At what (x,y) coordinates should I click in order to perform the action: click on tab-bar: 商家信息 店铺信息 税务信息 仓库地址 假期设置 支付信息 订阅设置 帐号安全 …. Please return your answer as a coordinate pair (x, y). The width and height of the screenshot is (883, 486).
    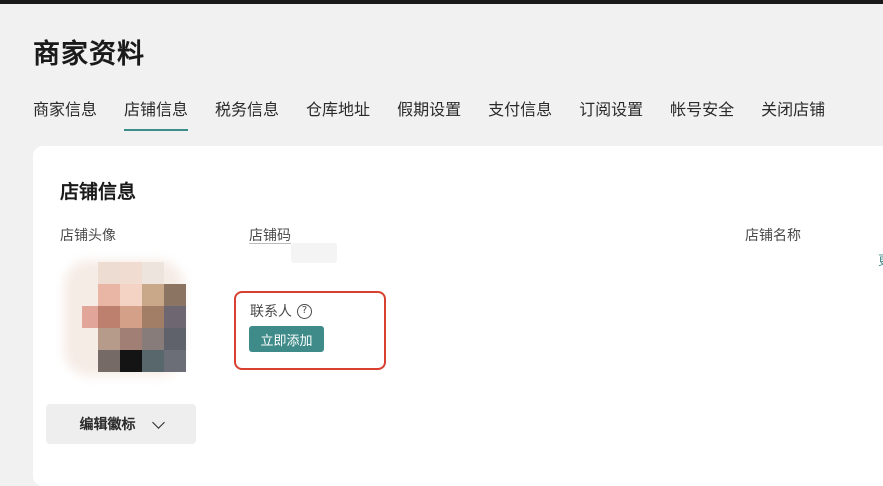
    Looking at the image, I should click on (442, 113).